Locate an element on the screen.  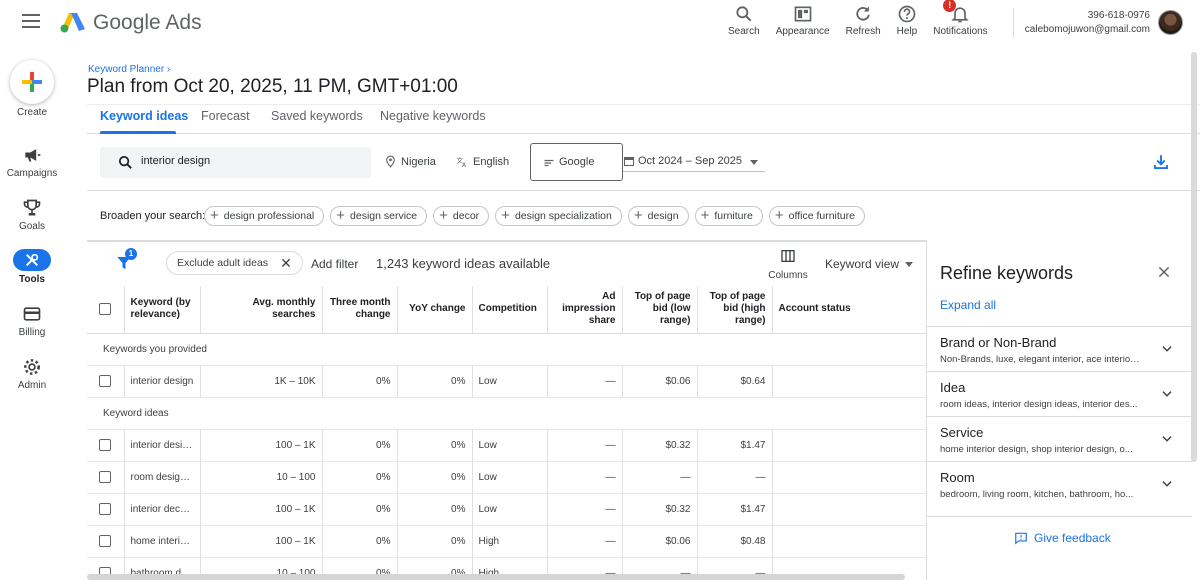
nav-item-admin: Admin is located at coordinates (32, 374).